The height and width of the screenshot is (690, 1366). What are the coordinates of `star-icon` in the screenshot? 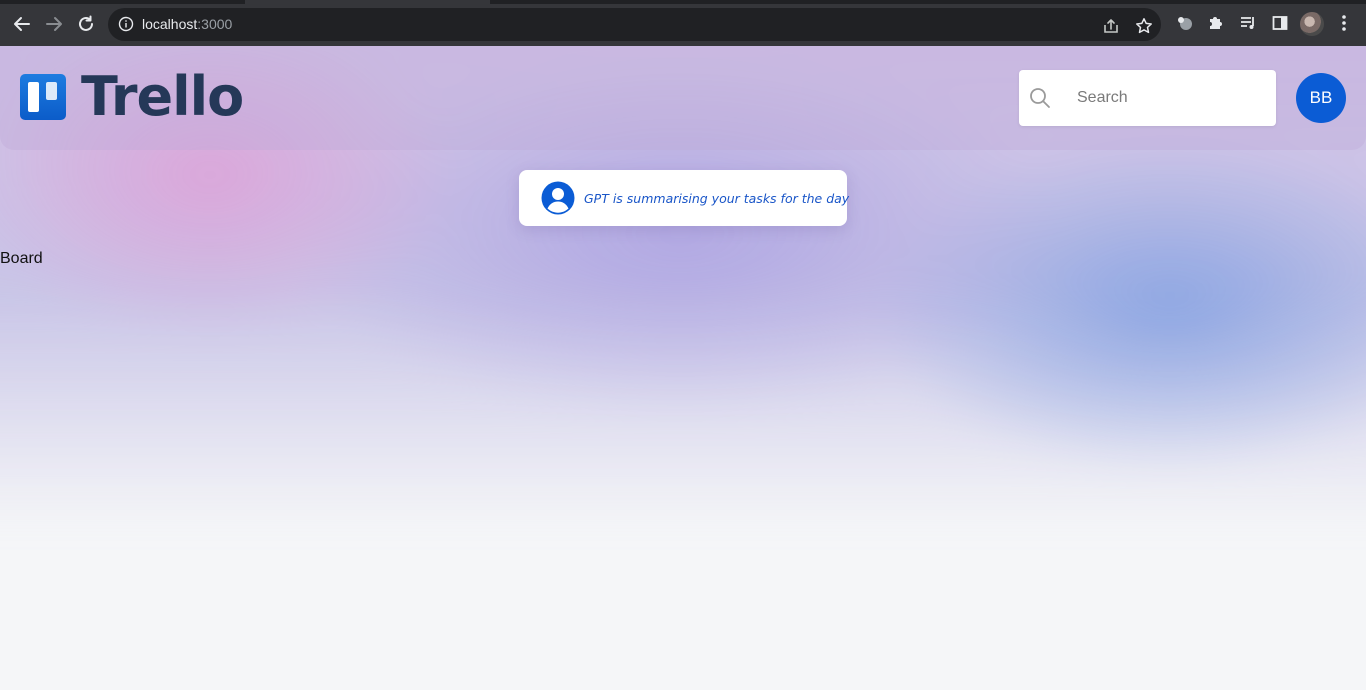 It's located at (1144, 26).